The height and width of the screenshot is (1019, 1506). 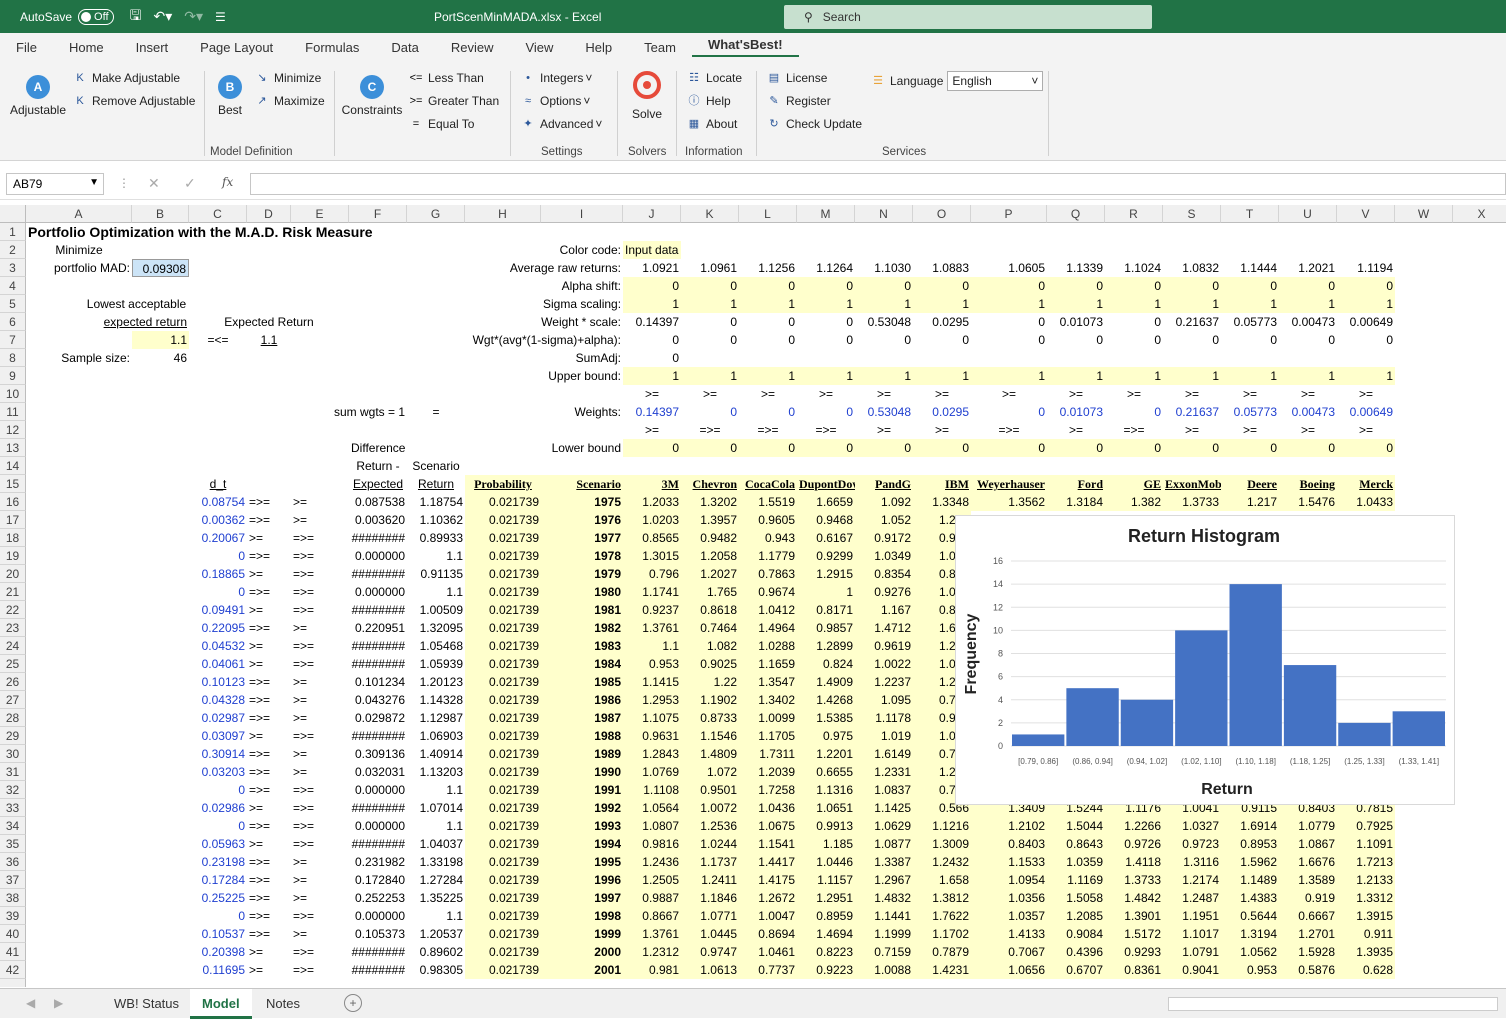 I want to click on row-header: 41, so click(x=13, y=952).